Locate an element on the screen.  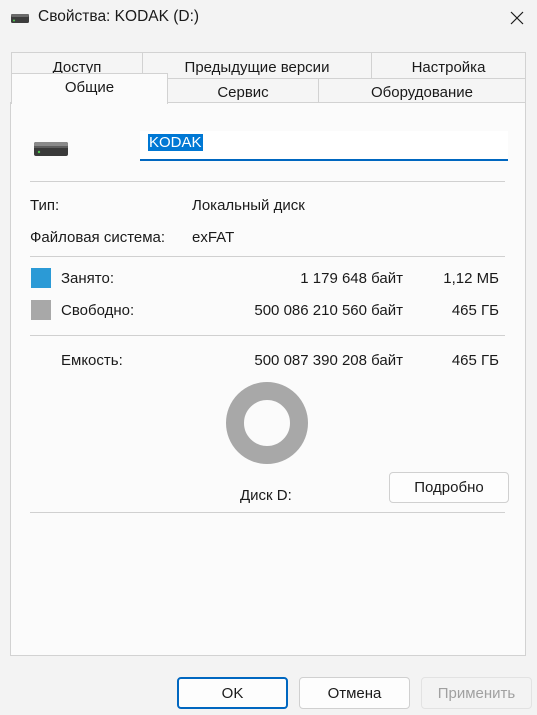
details-button: Подробно is located at coordinates (449, 487).